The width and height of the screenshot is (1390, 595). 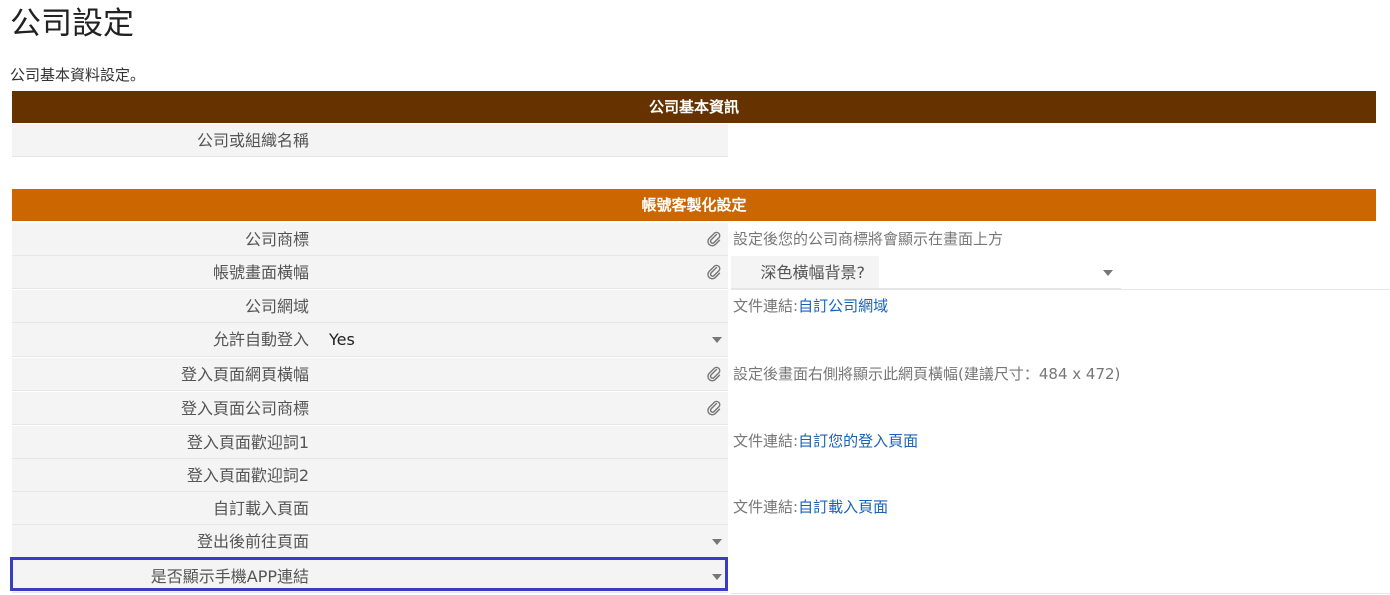 I want to click on show-app-link-label: 是否顯示手機APP連結, so click(x=168, y=576).